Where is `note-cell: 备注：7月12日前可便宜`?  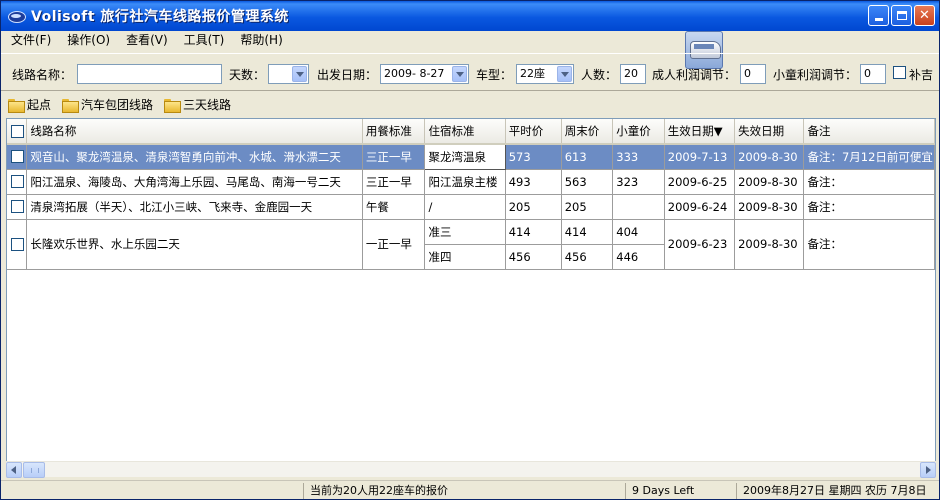
note-cell: 备注：7月12日前可便宜 is located at coordinates (869, 157).